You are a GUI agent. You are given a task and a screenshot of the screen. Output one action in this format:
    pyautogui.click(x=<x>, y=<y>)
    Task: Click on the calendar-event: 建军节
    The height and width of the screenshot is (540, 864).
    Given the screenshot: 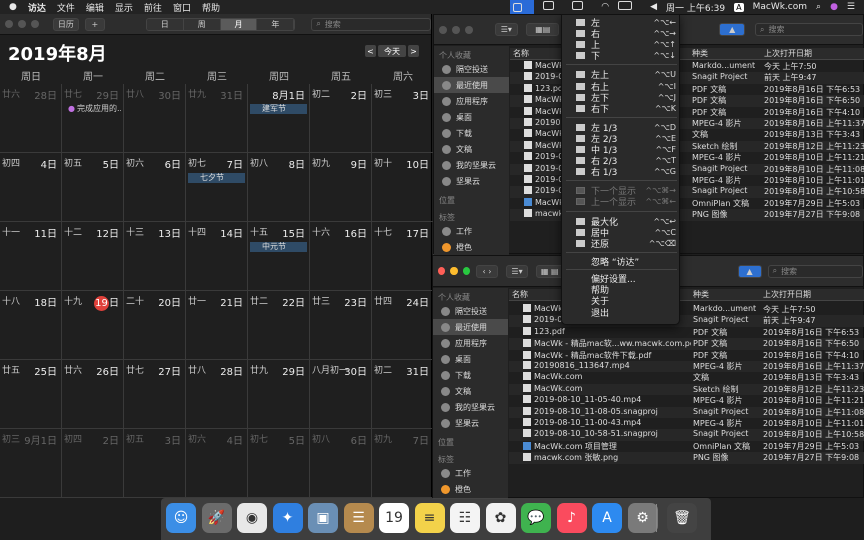 What is the action you would take?
    pyautogui.click(x=278, y=109)
    